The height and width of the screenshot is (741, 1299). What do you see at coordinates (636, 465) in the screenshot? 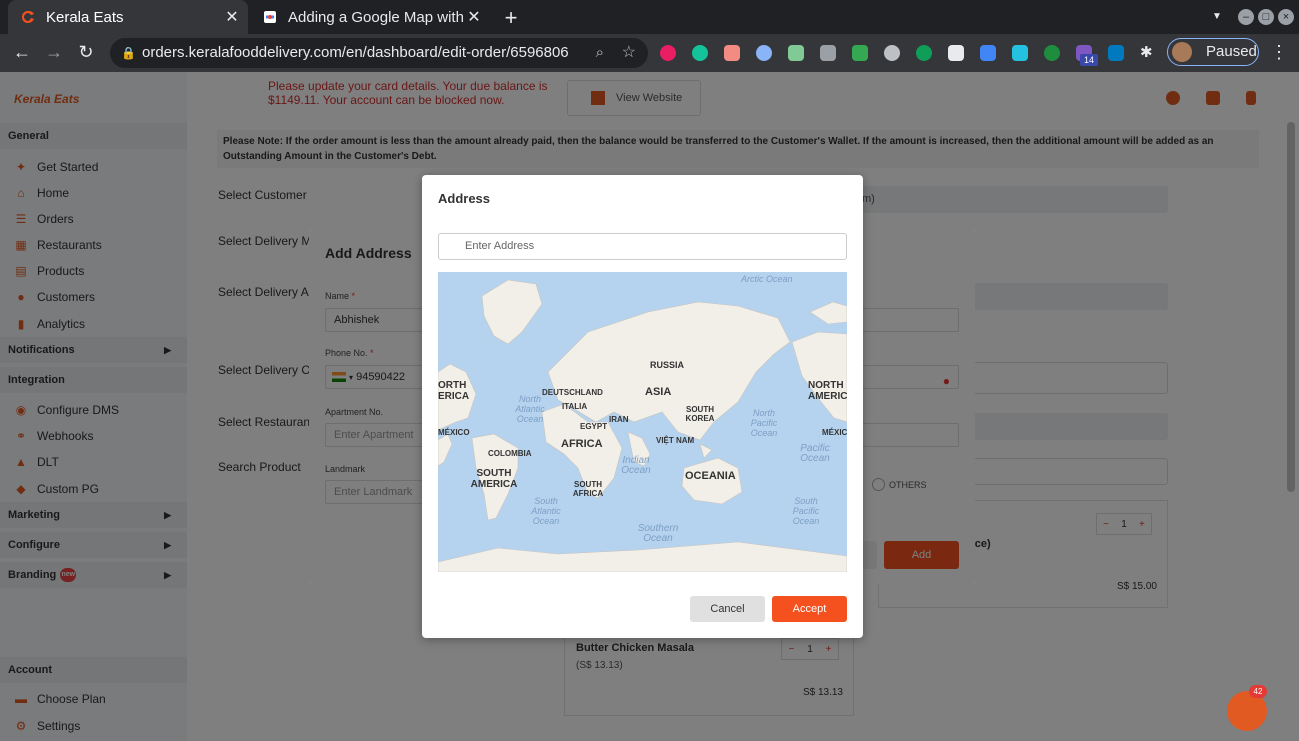
I see `ocean-label: Indian Ocean` at bounding box center [636, 465].